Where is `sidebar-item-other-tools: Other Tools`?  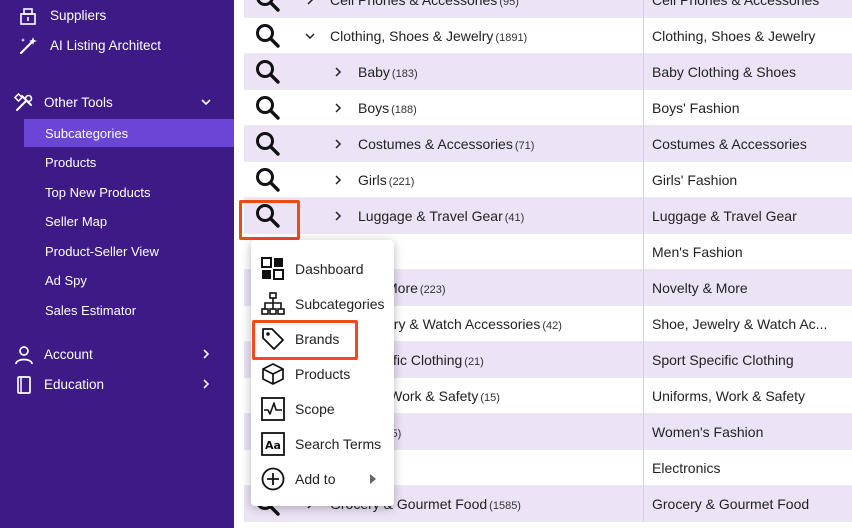 sidebar-item-other-tools: Other Tools is located at coordinates (117, 103).